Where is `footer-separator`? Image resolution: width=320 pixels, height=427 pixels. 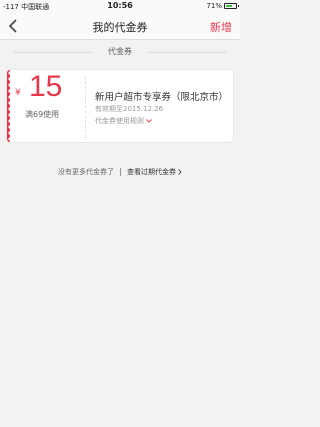
footer-separator is located at coordinates (120, 172).